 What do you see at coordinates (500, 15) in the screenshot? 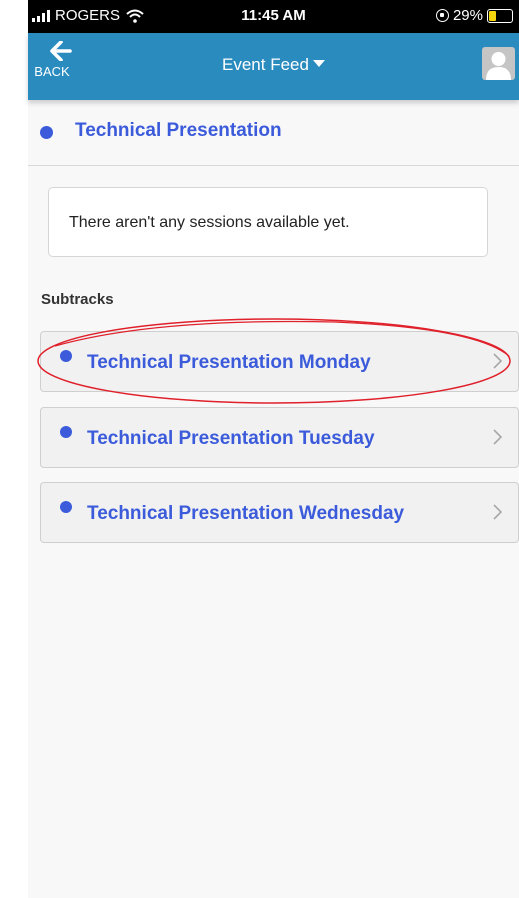
I see `battery-icon` at bounding box center [500, 15].